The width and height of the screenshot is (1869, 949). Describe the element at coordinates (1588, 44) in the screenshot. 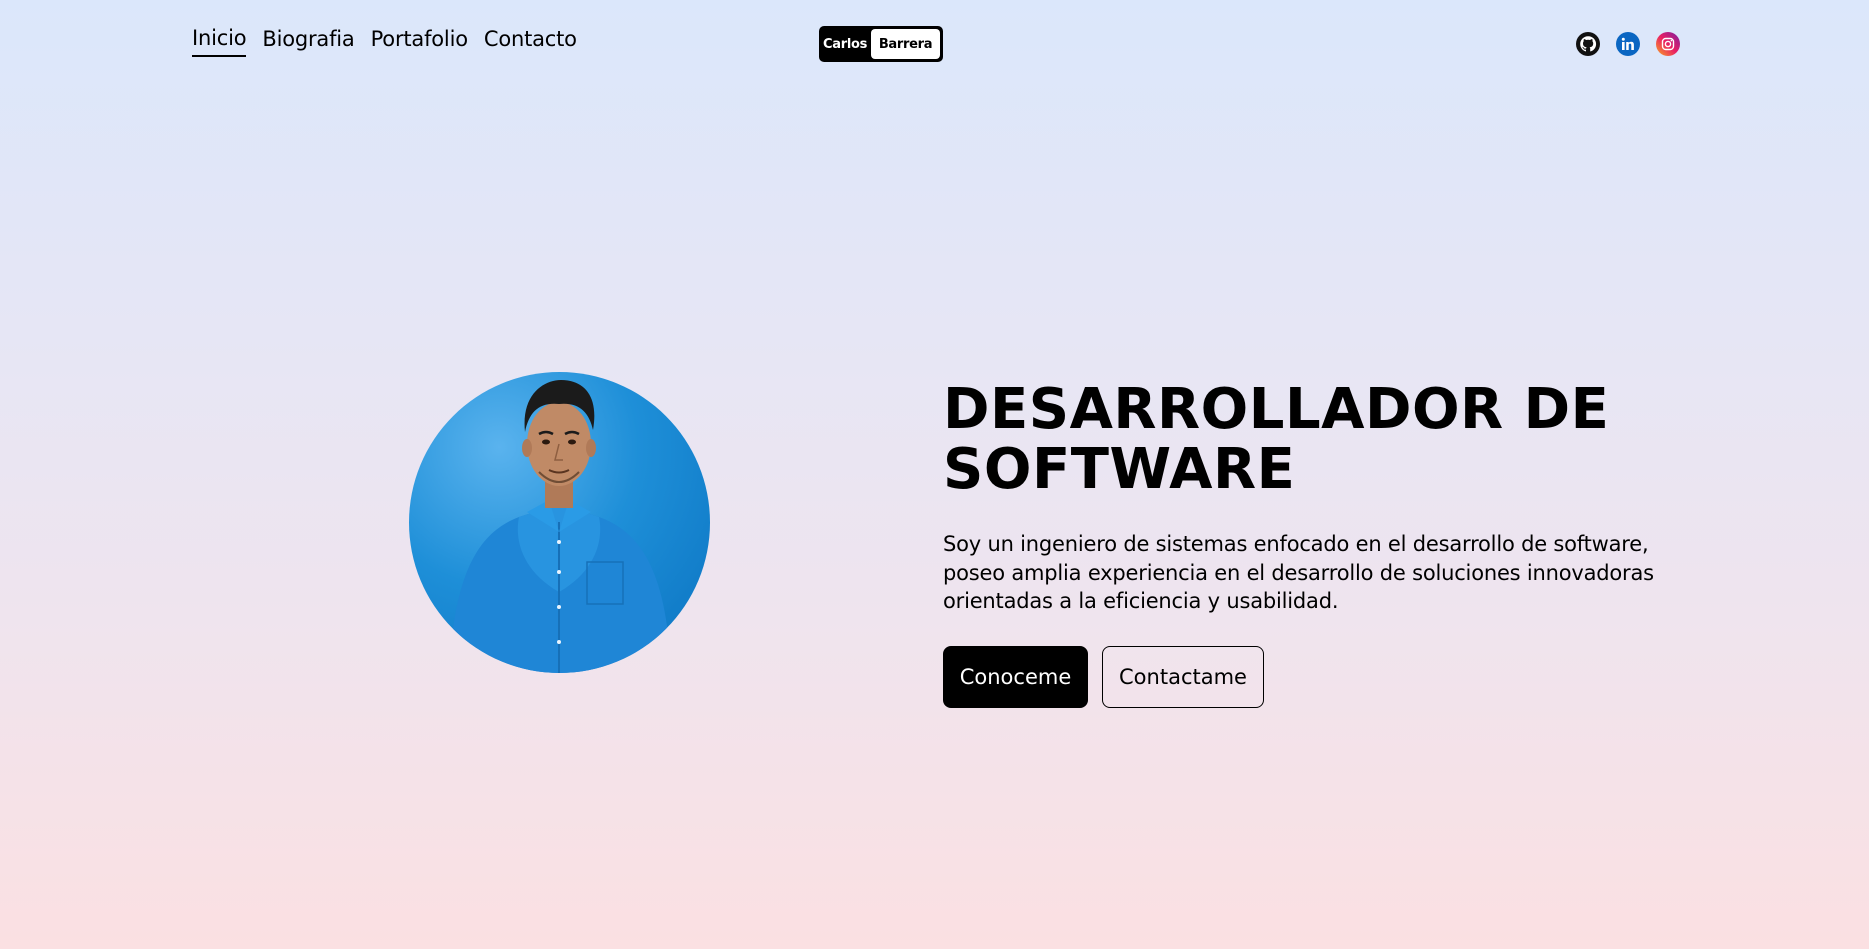

I see `github-icon` at that location.